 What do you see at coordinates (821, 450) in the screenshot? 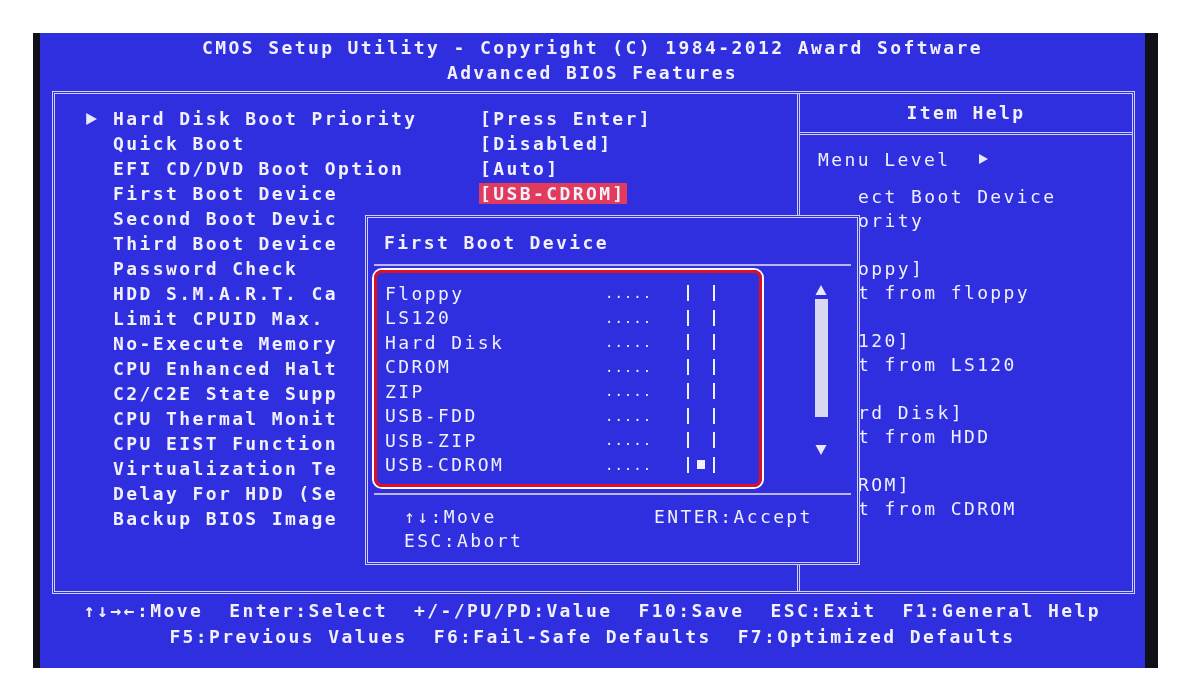
I see `scroll-down-icon` at bounding box center [821, 450].